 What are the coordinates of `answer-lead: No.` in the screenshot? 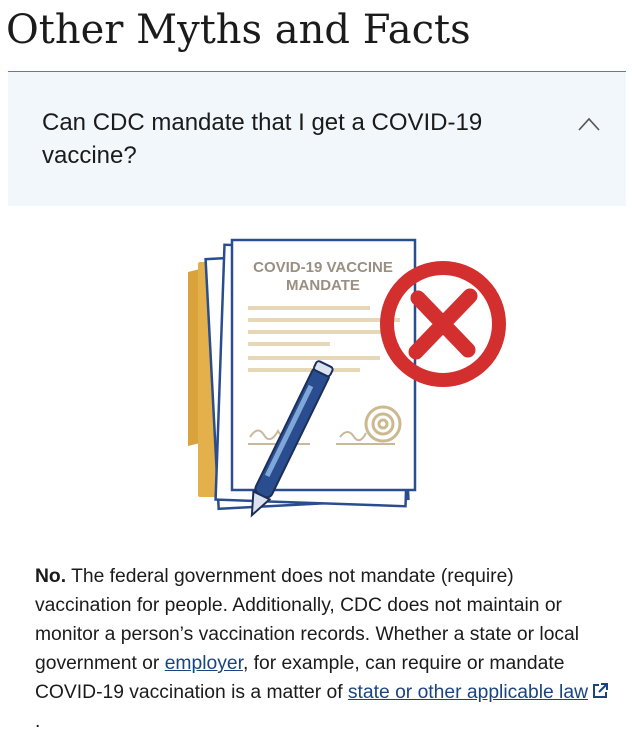 It's located at (51, 576).